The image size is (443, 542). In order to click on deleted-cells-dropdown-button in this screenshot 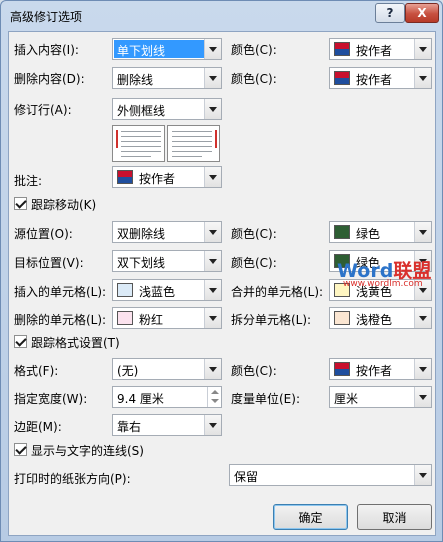, I will do `click(212, 318)`.